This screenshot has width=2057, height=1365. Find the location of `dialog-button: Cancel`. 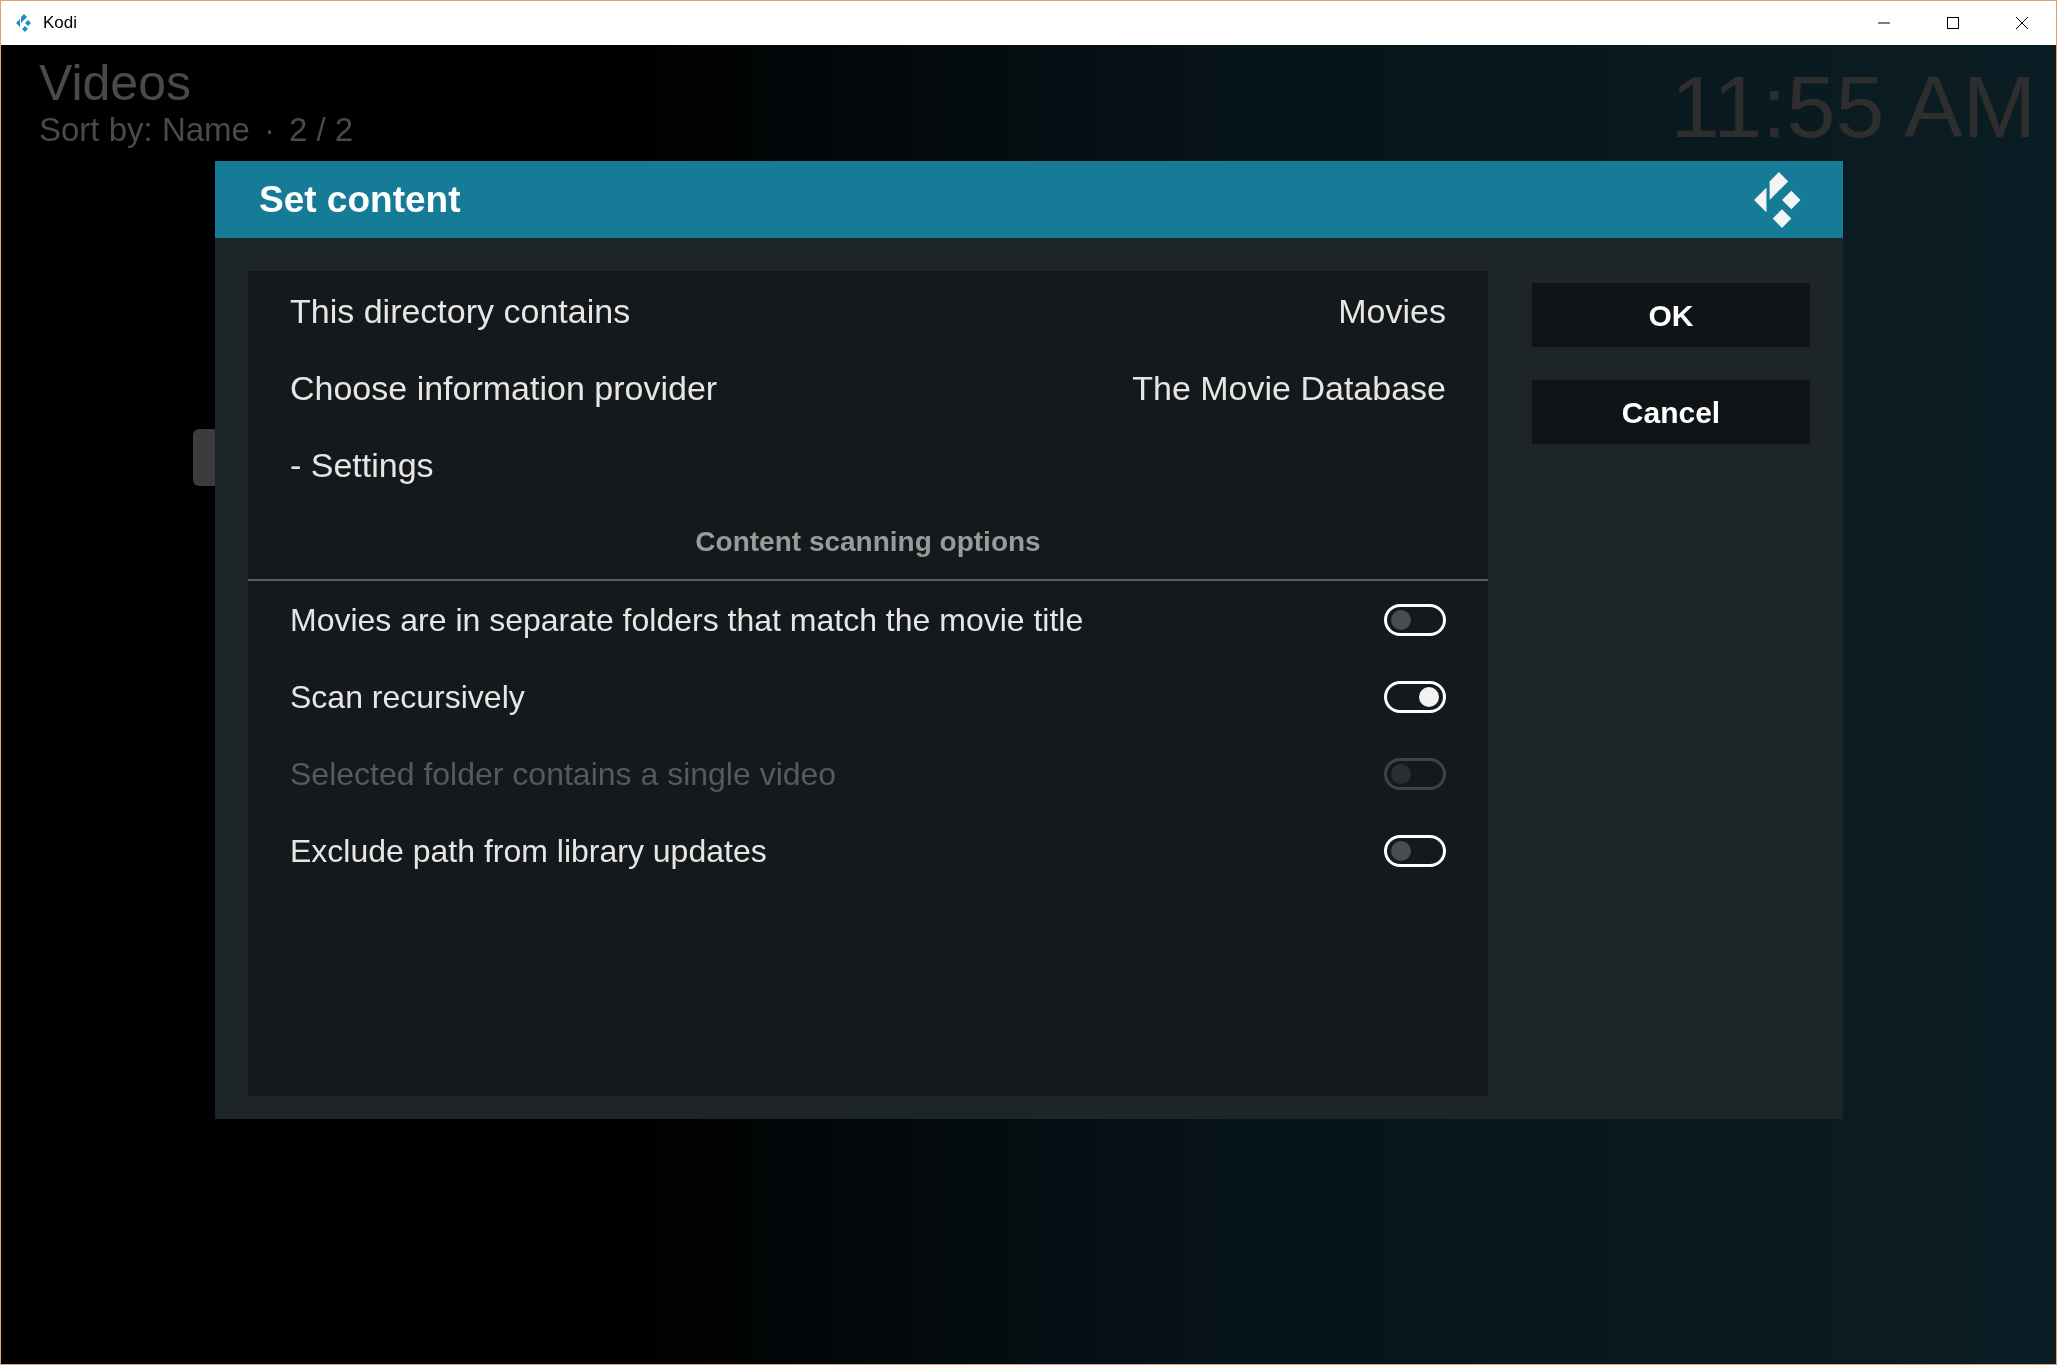

dialog-button: Cancel is located at coordinates (1671, 412).